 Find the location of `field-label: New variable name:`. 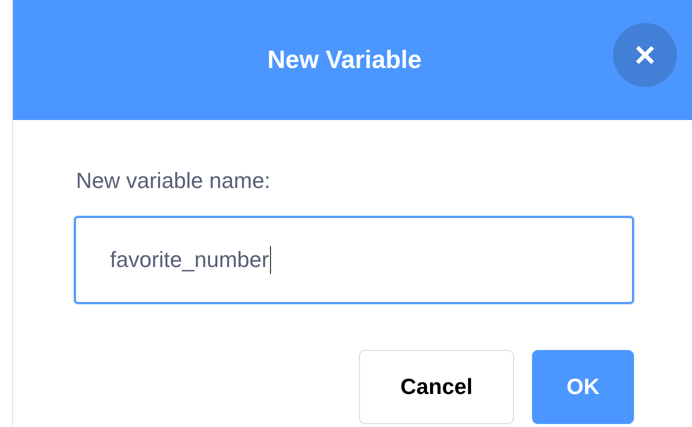

field-label: New variable name: is located at coordinates (174, 181).